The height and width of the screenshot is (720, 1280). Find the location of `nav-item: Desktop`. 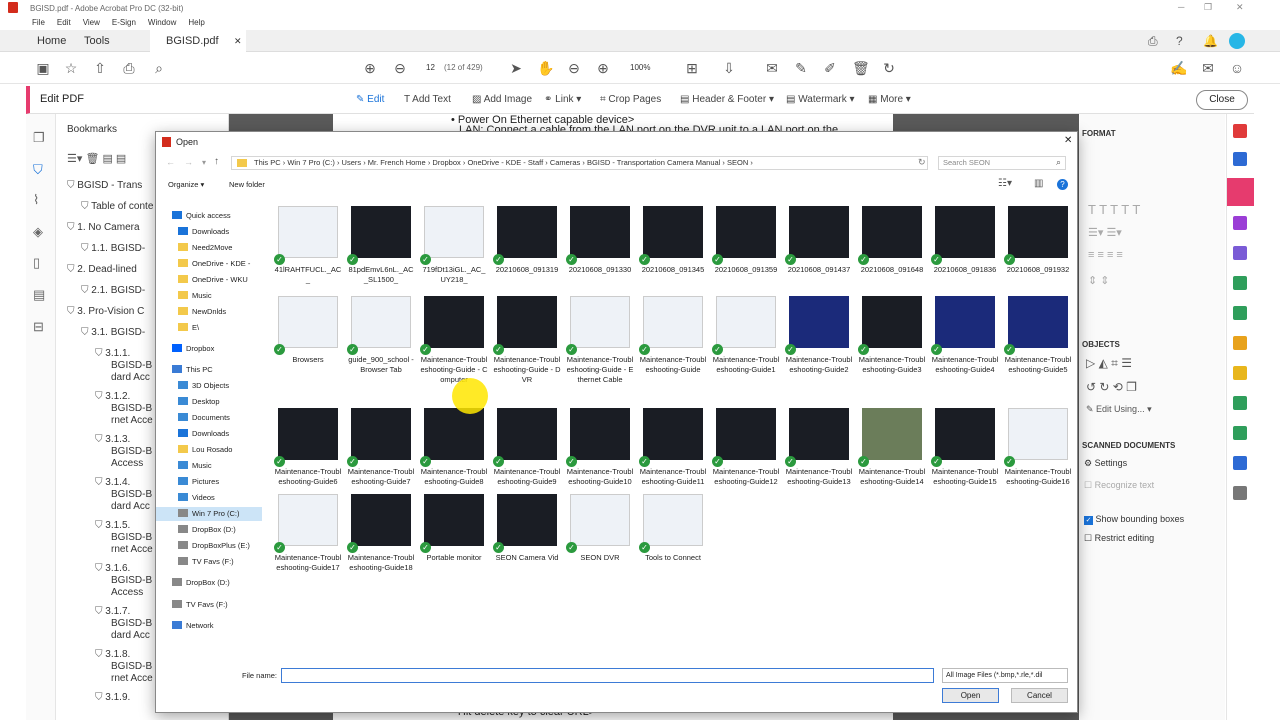

nav-item: Desktop is located at coordinates (199, 402).